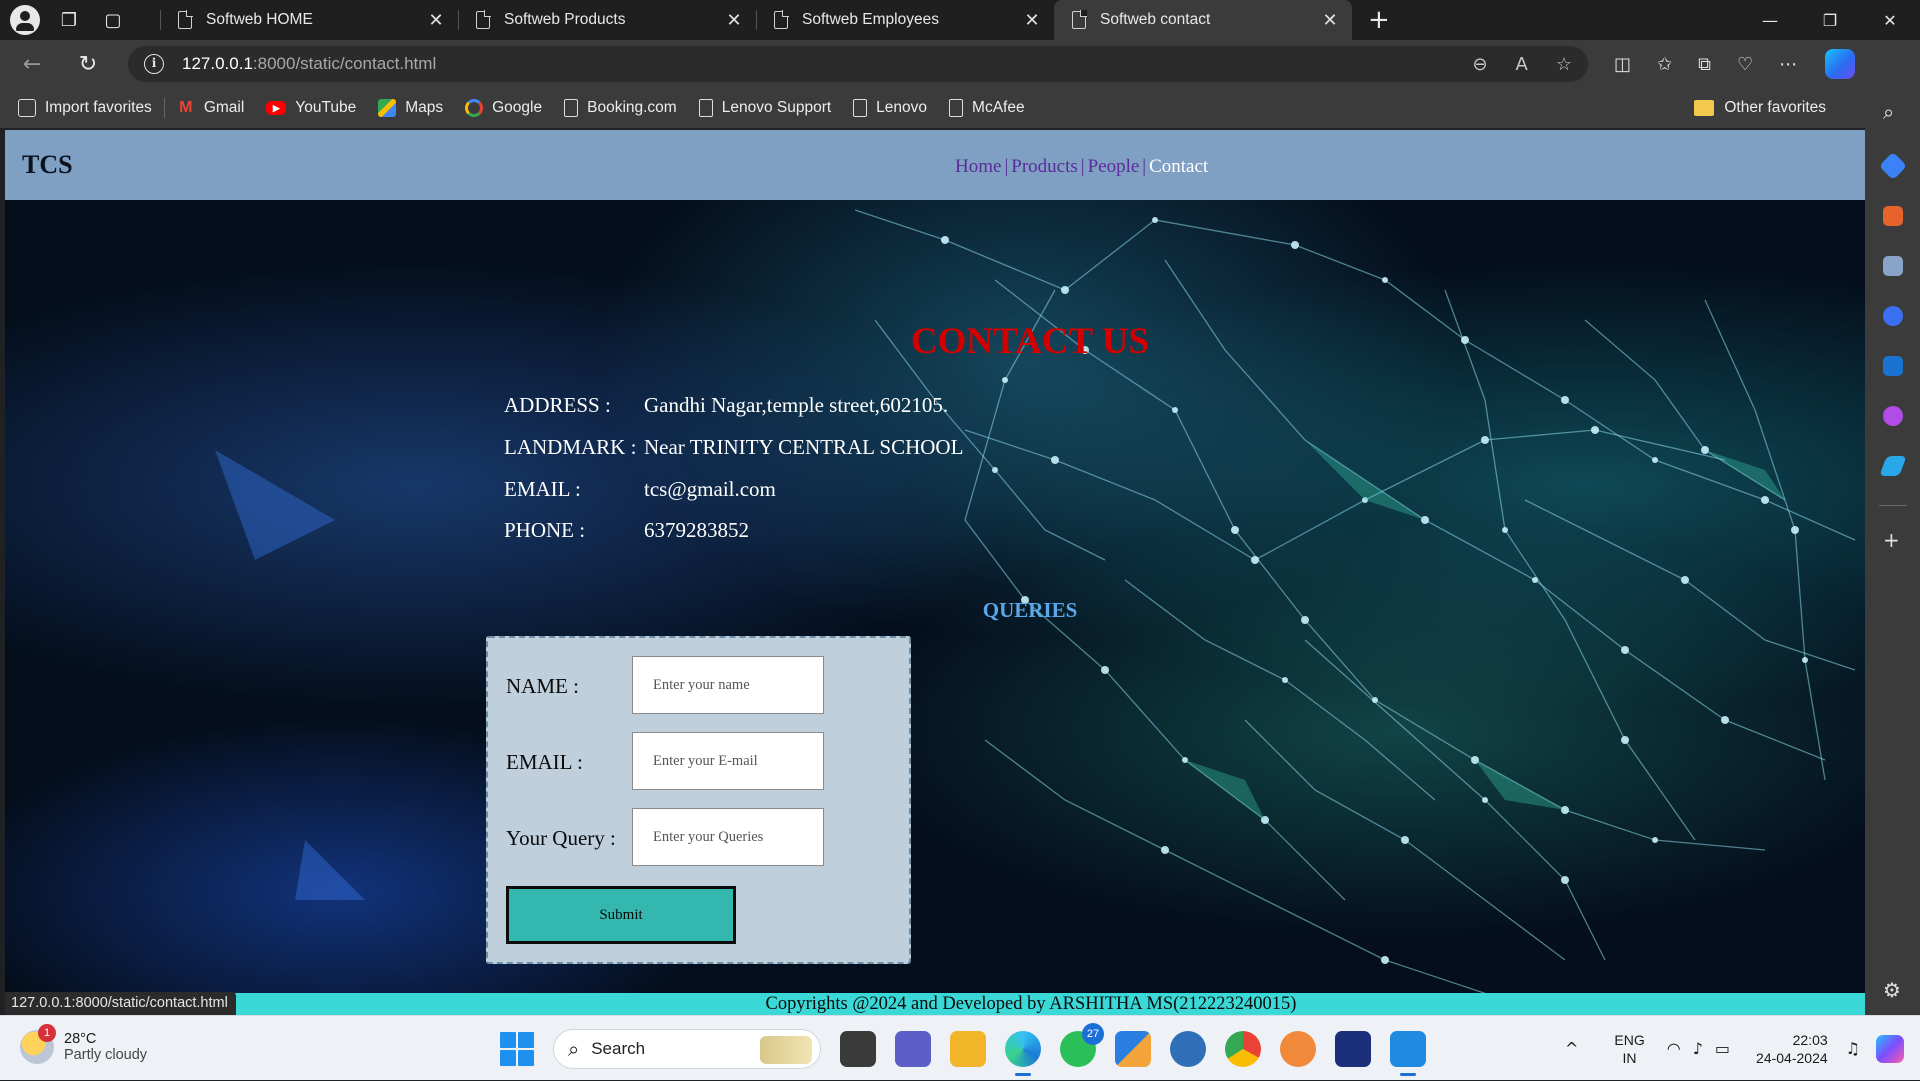  Describe the element at coordinates (1893, 166) in the screenshot. I see `shopping-tag-icon` at that location.